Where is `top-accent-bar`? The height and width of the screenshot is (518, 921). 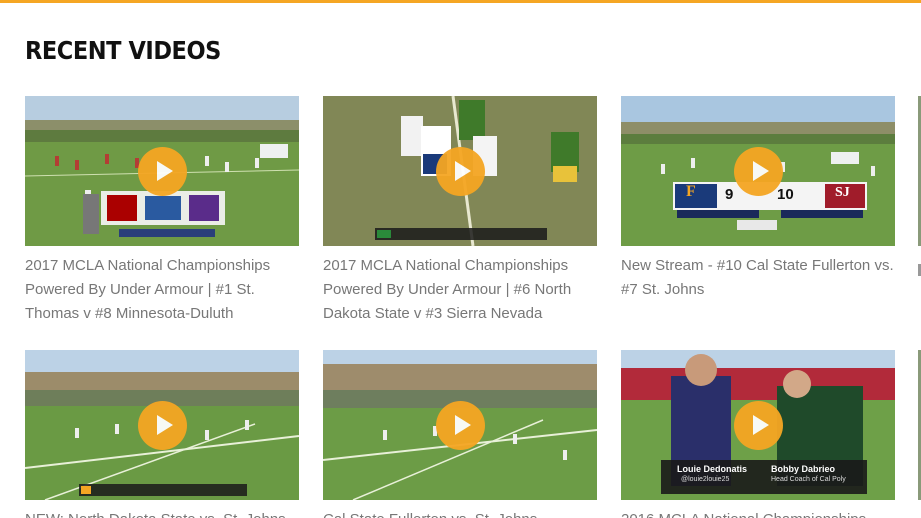
top-accent-bar is located at coordinates (460, 1).